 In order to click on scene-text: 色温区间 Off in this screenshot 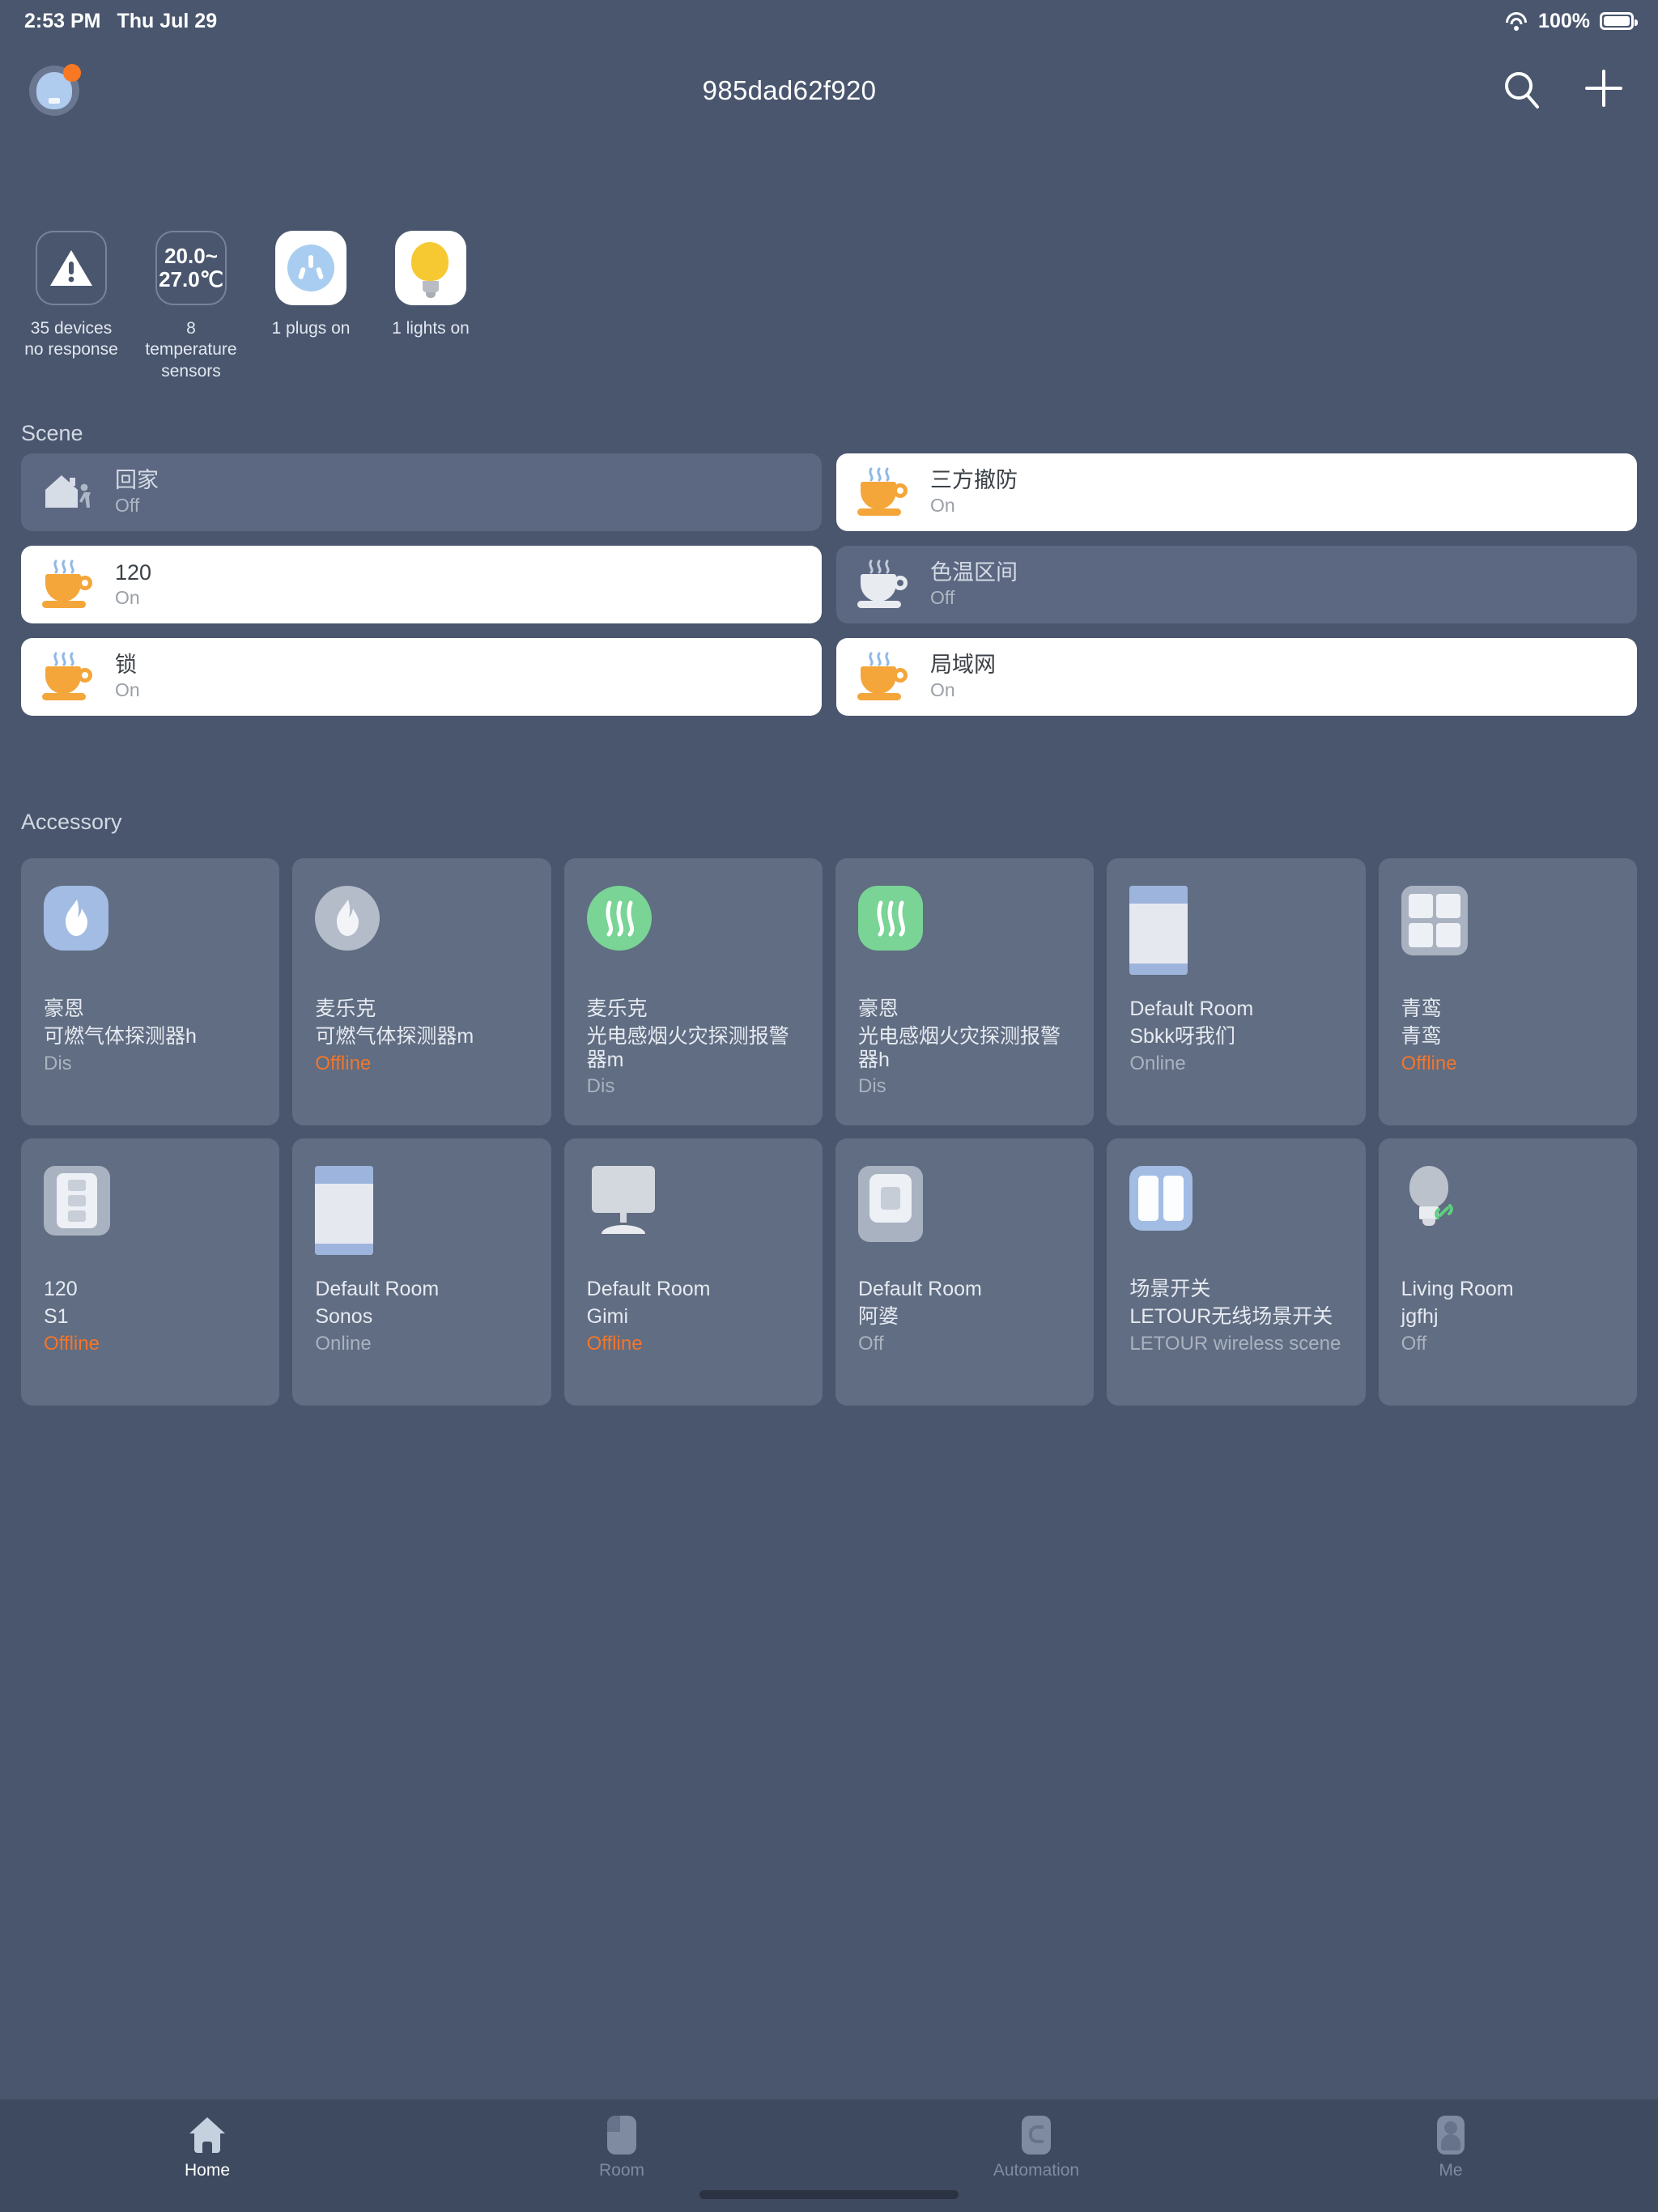, I will do `click(974, 585)`.